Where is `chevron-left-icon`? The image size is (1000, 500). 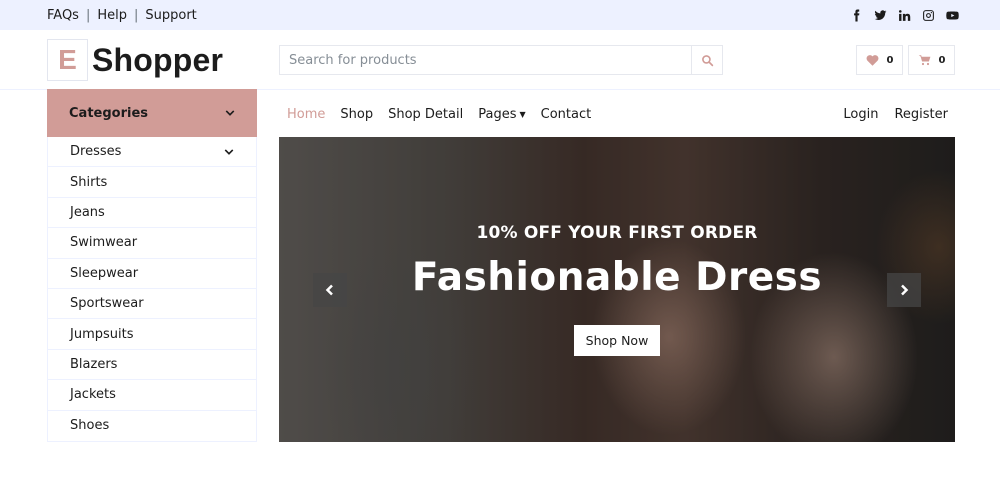
chevron-left-icon is located at coordinates (329, 290).